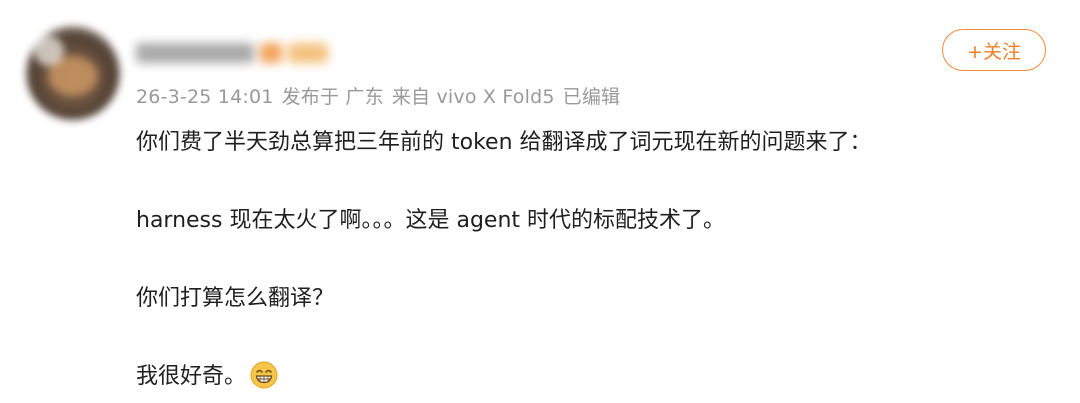 The width and height of the screenshot is (1080, 403). I want to click on content-line: 我很好奇。, so click(191, 376).